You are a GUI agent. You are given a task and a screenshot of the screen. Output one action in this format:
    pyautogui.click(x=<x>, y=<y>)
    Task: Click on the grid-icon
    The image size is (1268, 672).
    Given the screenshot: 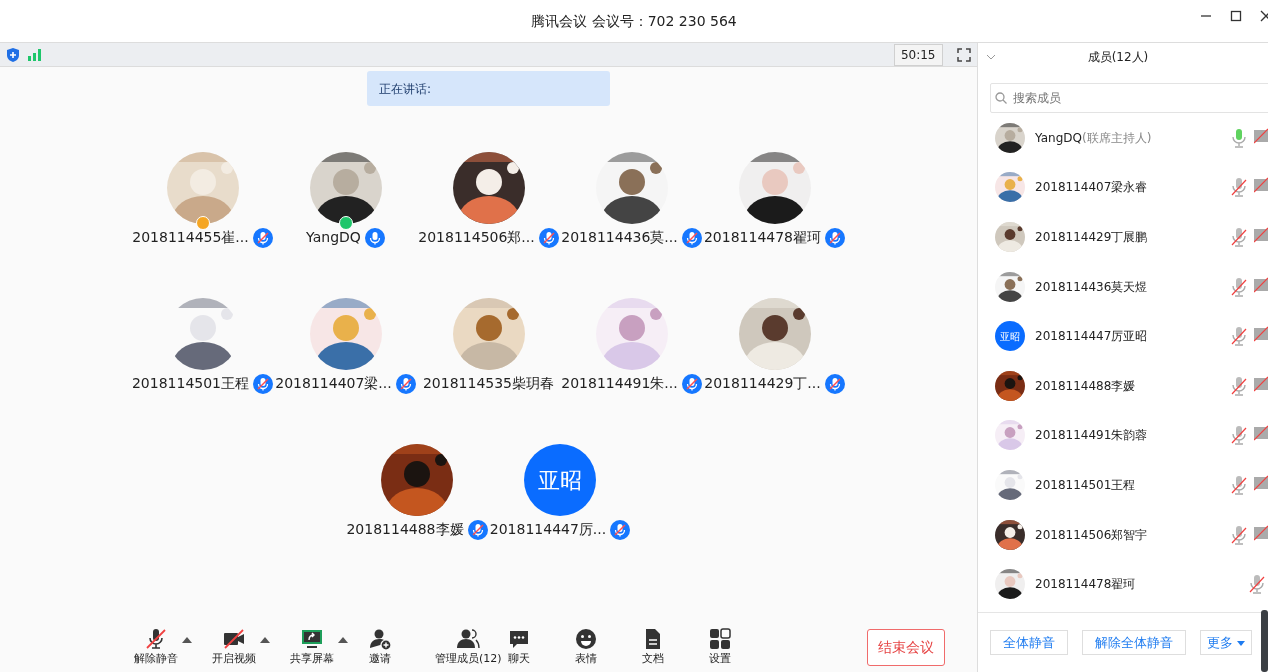 What is the action you would take?
    pyautogui.click(x=720, y=638)
    